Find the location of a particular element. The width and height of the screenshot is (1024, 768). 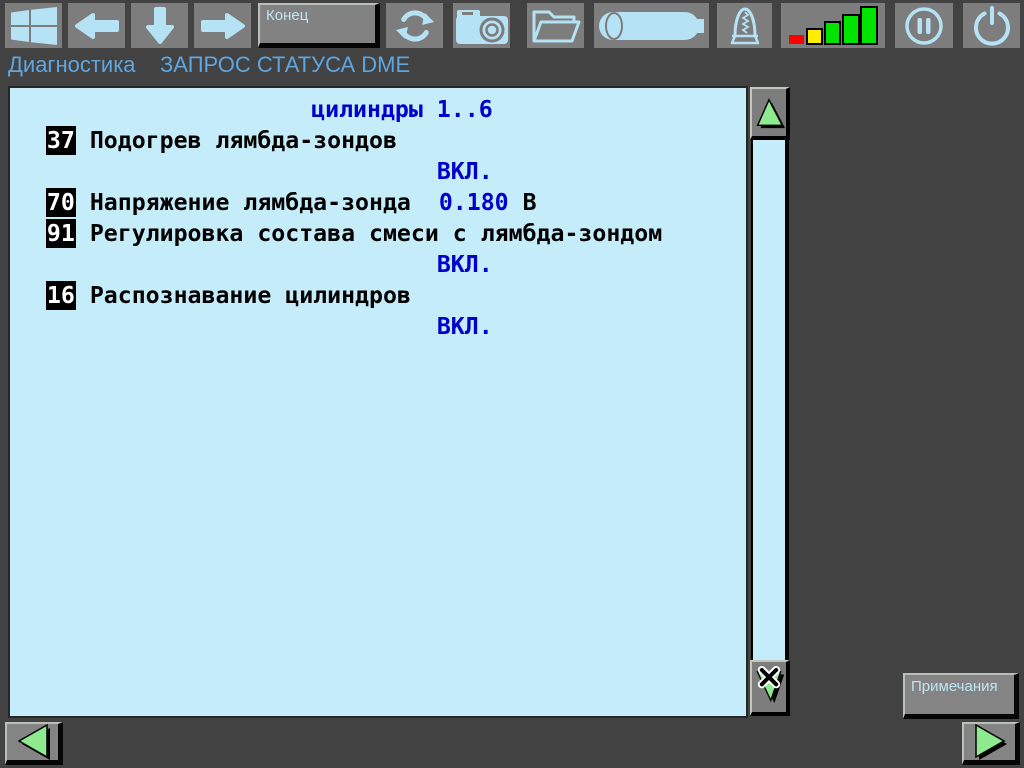

scroll-up-button is located at coordinates (770, 113).